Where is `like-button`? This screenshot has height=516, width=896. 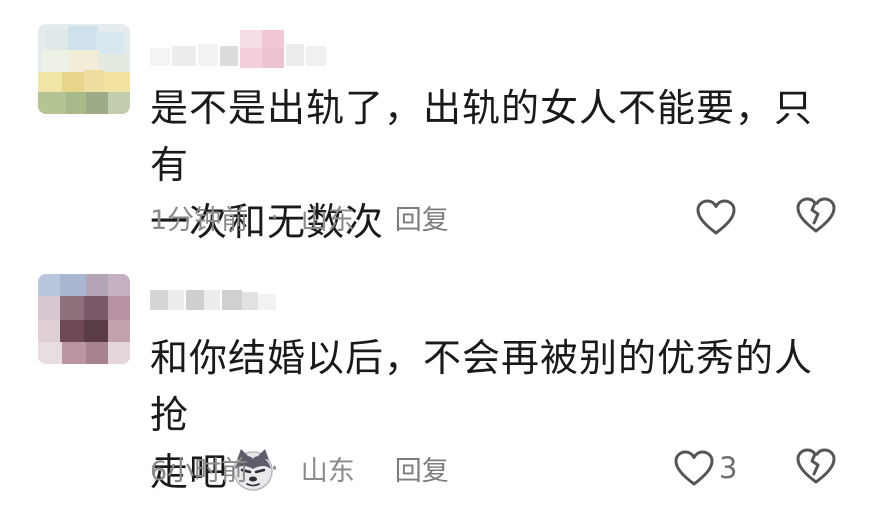 like-button is located at coordinates (718, 217).